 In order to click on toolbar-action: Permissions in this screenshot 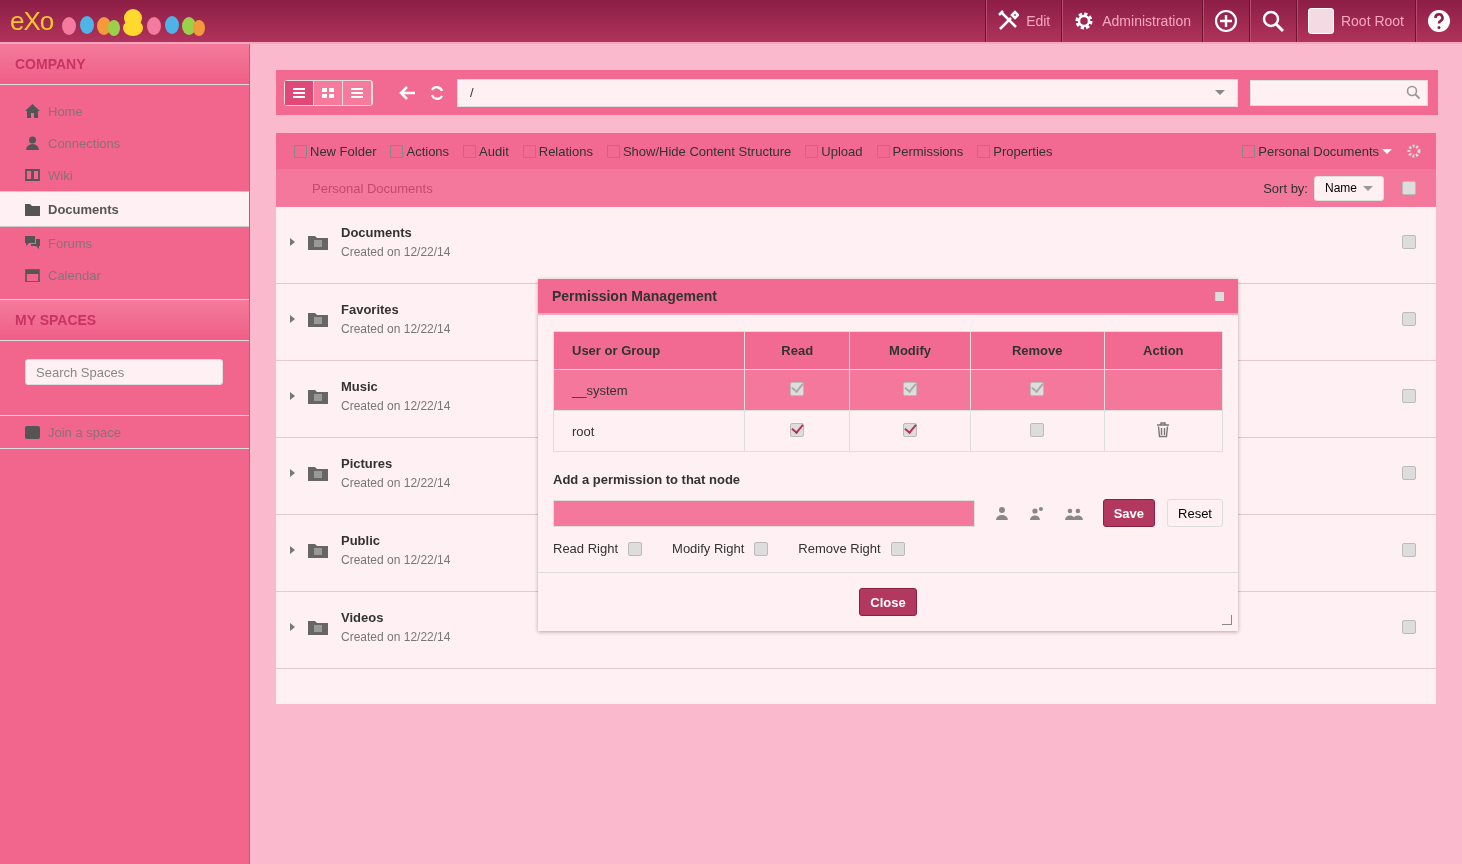, I will do `click(920, 151)`.